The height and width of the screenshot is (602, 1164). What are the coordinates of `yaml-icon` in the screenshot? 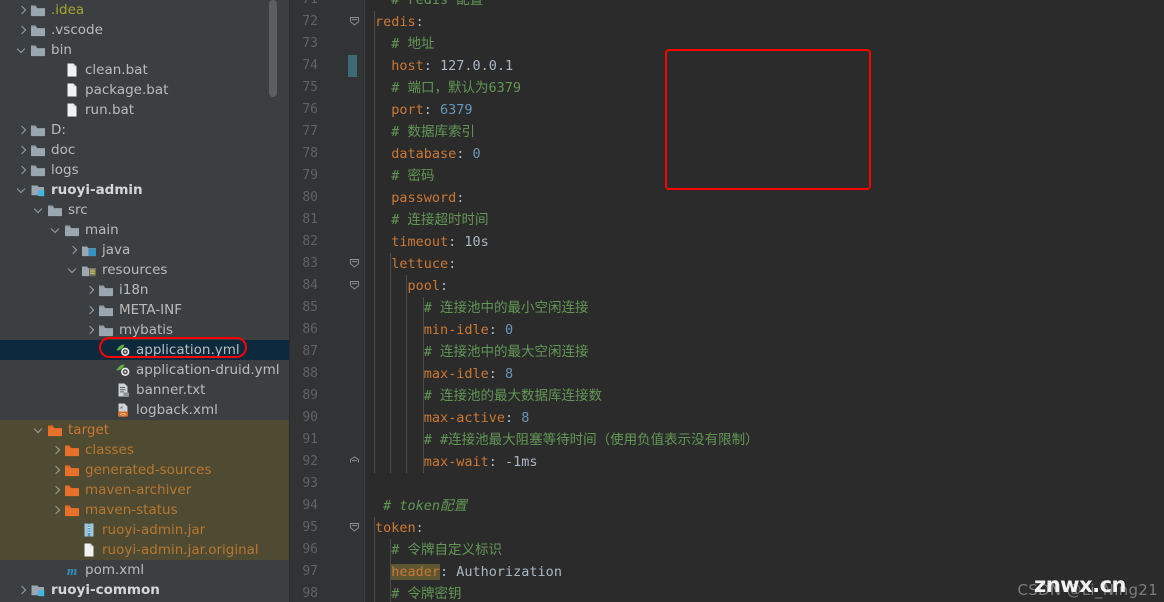 It's located at (123, 350).